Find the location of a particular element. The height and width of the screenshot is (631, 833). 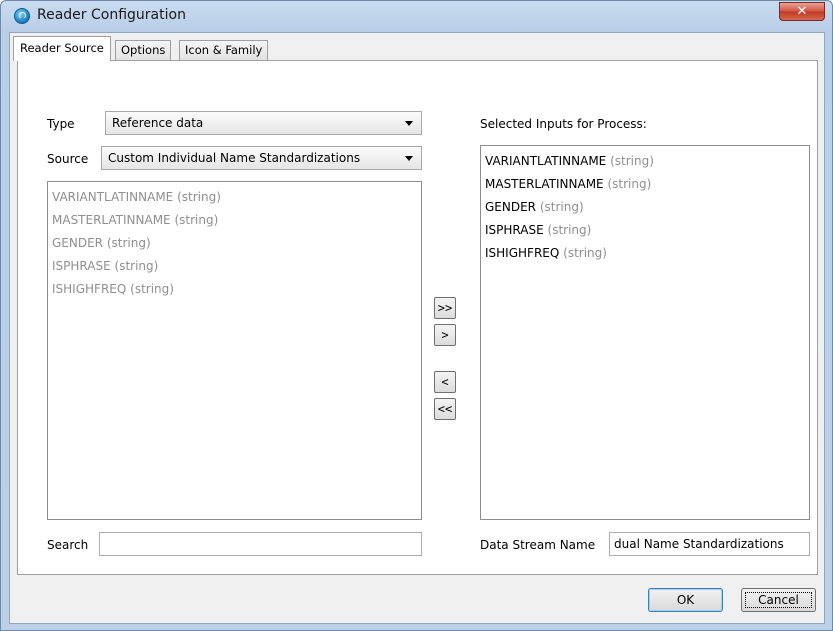

search-label: Search is located at coordinates (68, 545).